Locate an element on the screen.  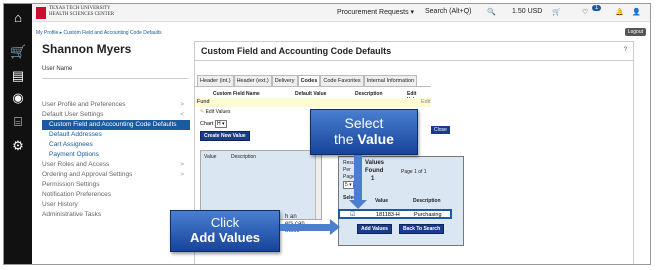
list-col-description: Description is located at coordinates (244, 157).